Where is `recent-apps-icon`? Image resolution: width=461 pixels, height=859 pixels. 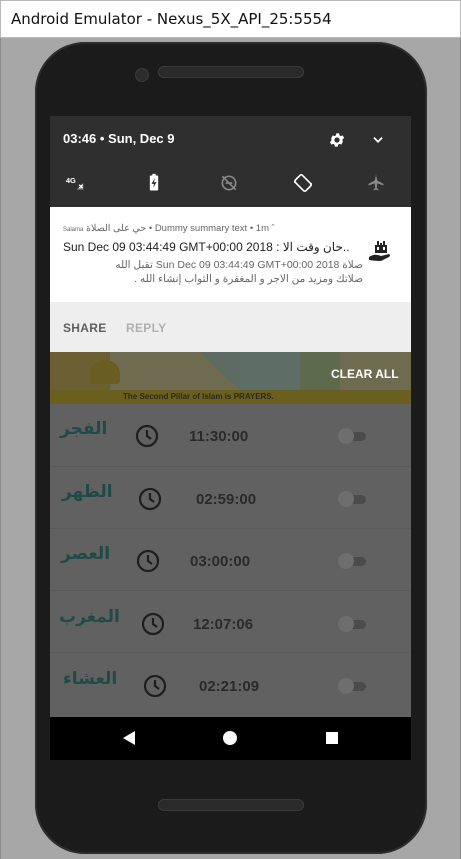
recent-apps-icon is located at coordinates (332, 738).